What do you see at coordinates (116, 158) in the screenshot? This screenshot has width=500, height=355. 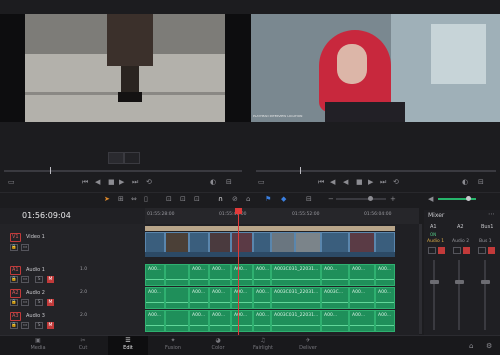 I see `viewer-mode-single-button` at bounding box center [116, 158].